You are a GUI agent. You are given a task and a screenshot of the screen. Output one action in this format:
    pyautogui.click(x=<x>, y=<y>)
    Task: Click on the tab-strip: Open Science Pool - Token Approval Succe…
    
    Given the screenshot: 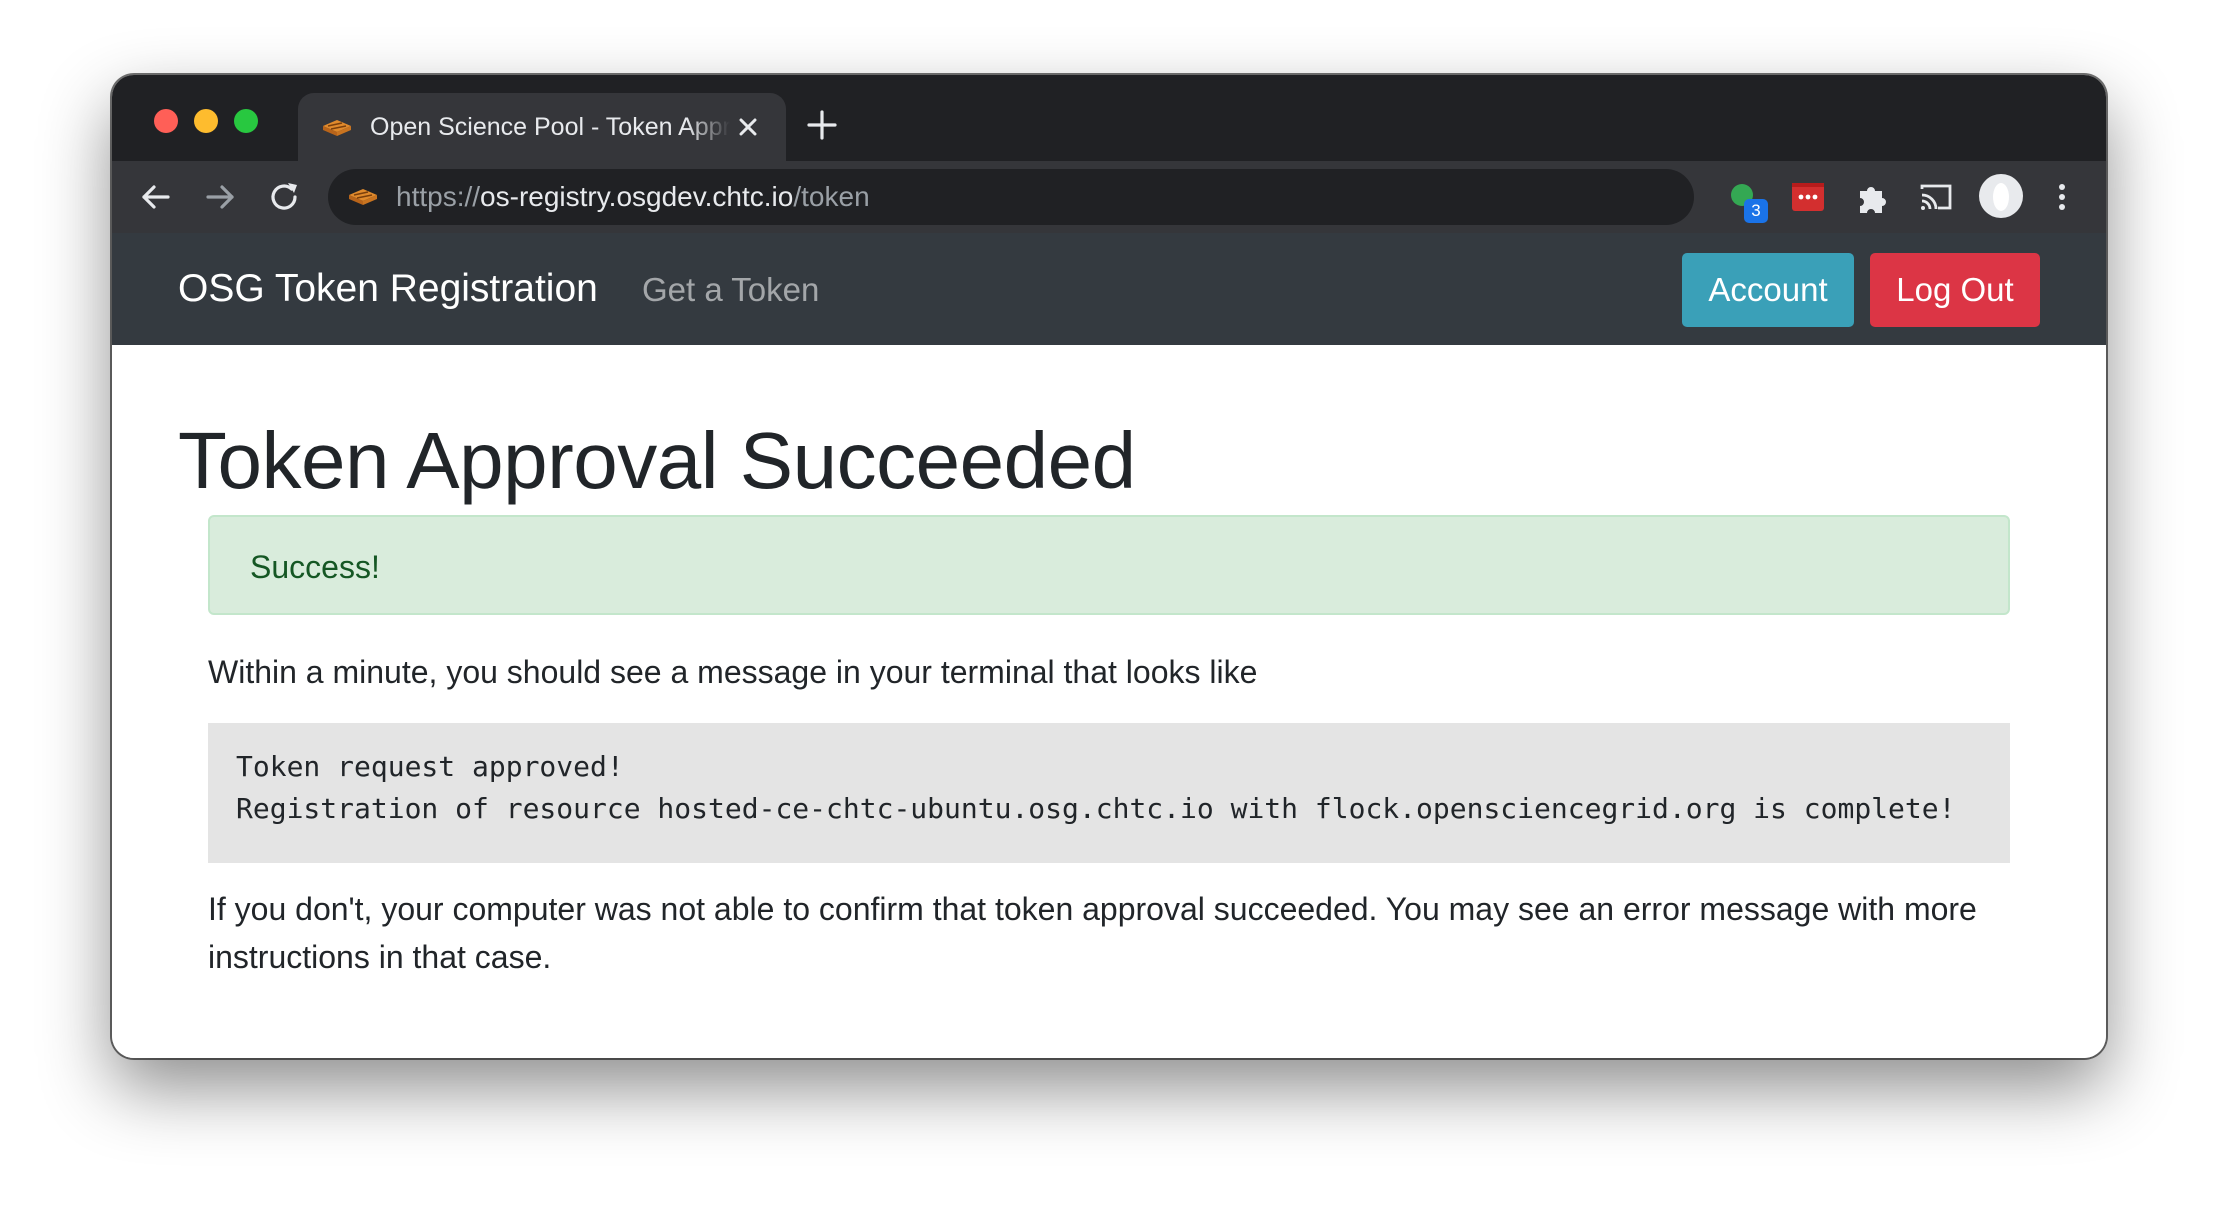 What is the action you would take?
    pyautogui.click(x=1109, y=118)
    